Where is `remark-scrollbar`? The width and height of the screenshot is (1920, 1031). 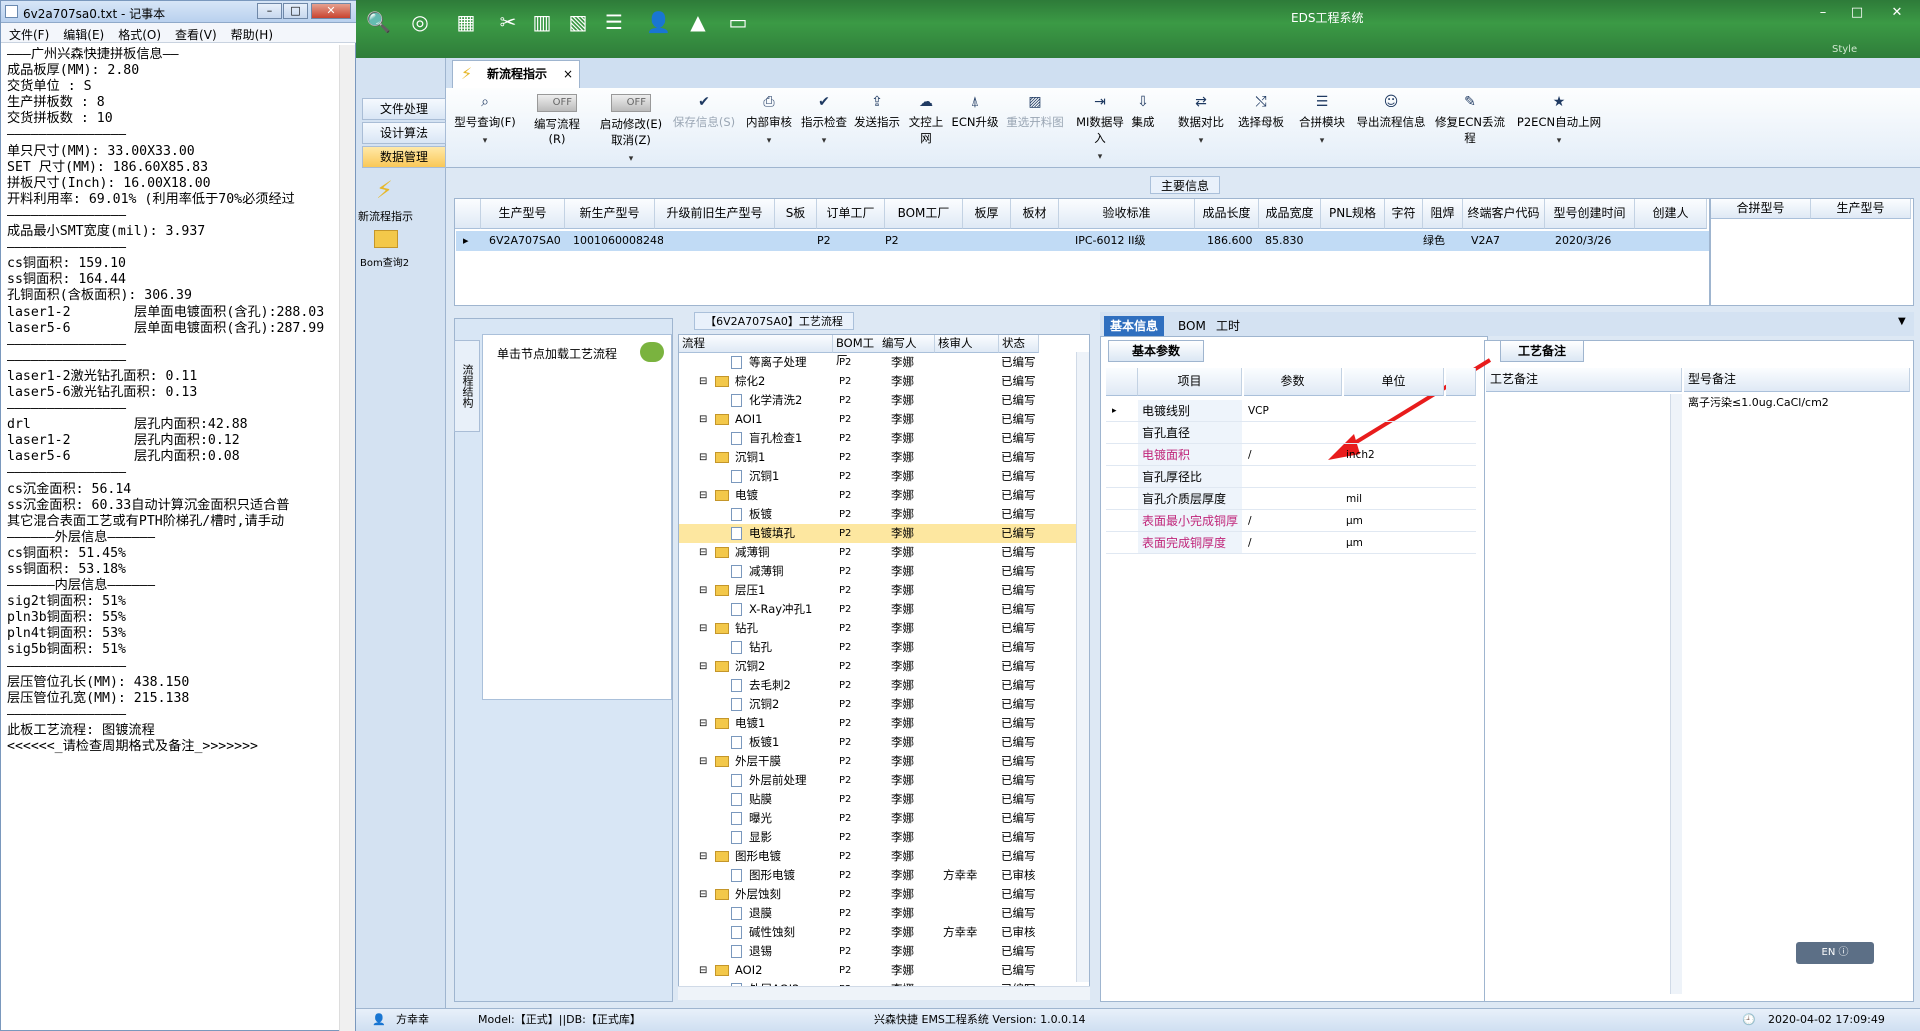
remark-scrollbar is located at coordinates (1676, 694).